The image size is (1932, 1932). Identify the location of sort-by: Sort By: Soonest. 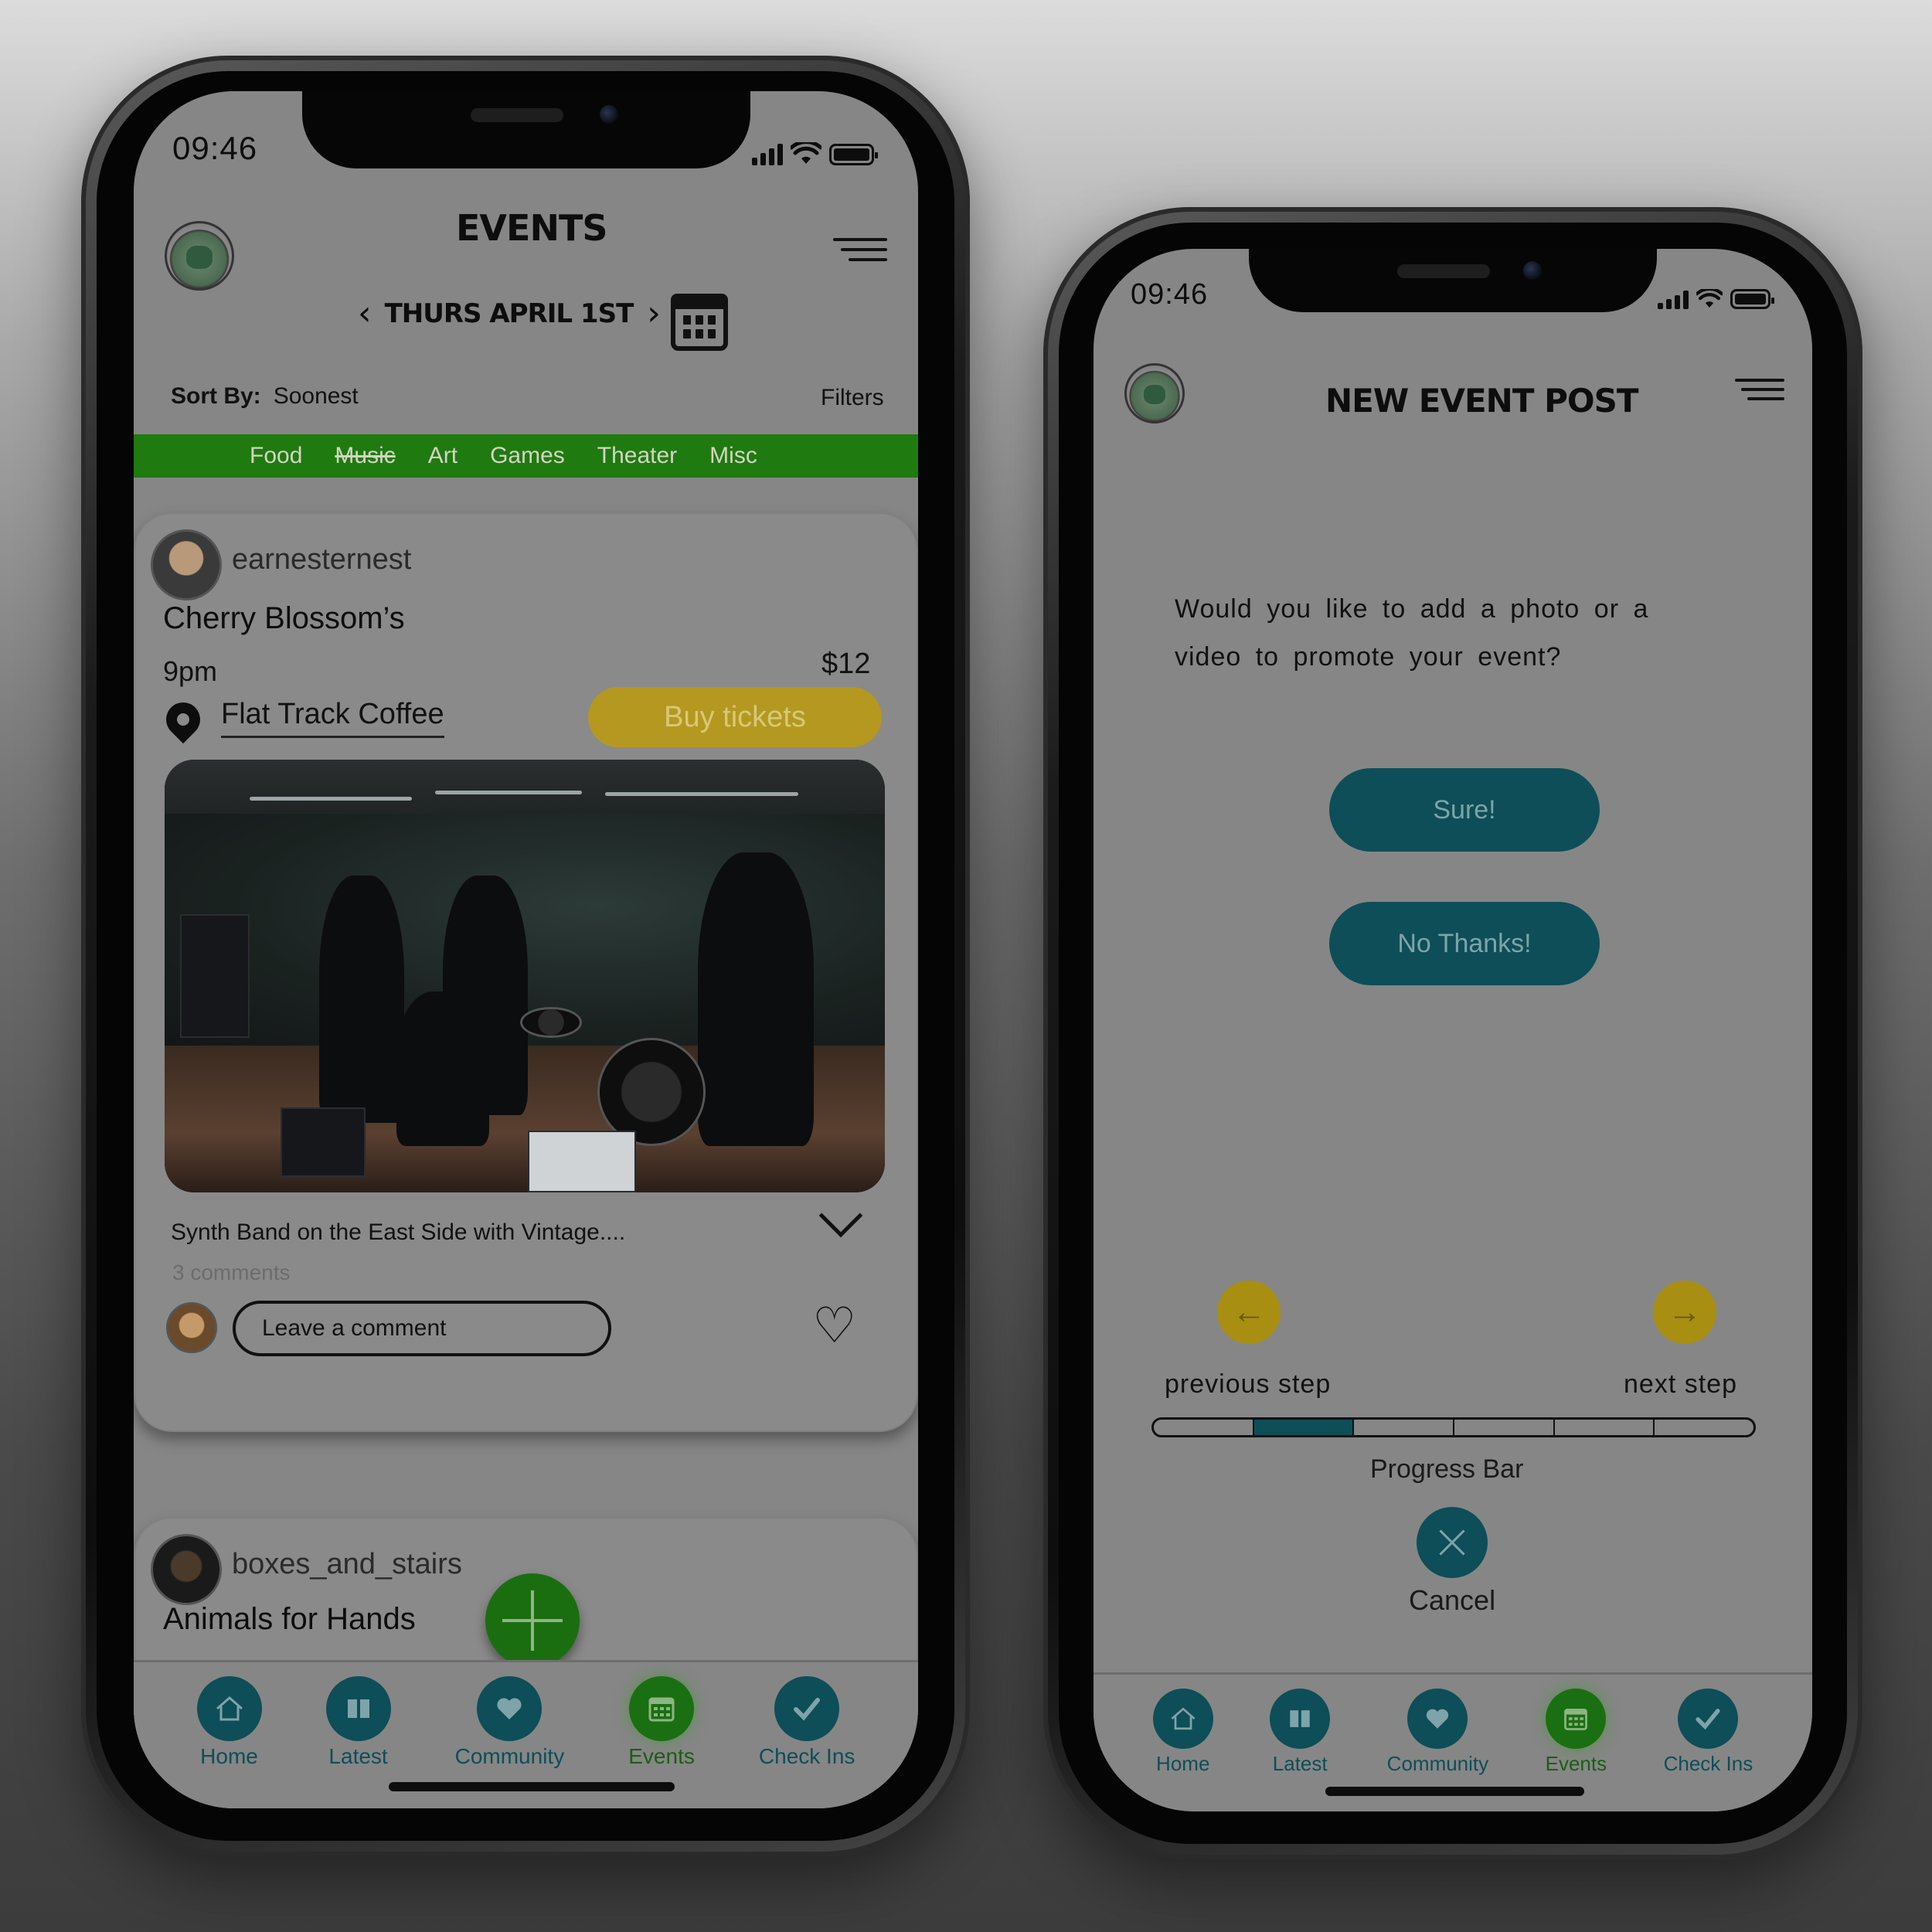
(265, 396).